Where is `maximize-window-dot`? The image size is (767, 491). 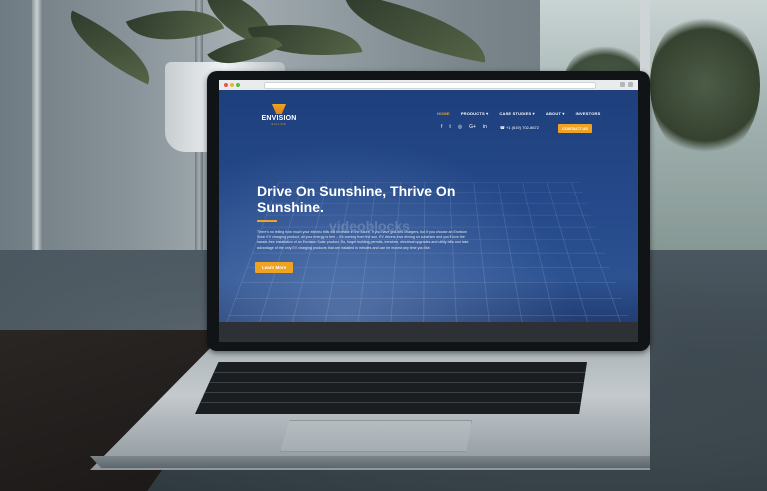 maximize-window-dot is located at coordinates (238, 85).